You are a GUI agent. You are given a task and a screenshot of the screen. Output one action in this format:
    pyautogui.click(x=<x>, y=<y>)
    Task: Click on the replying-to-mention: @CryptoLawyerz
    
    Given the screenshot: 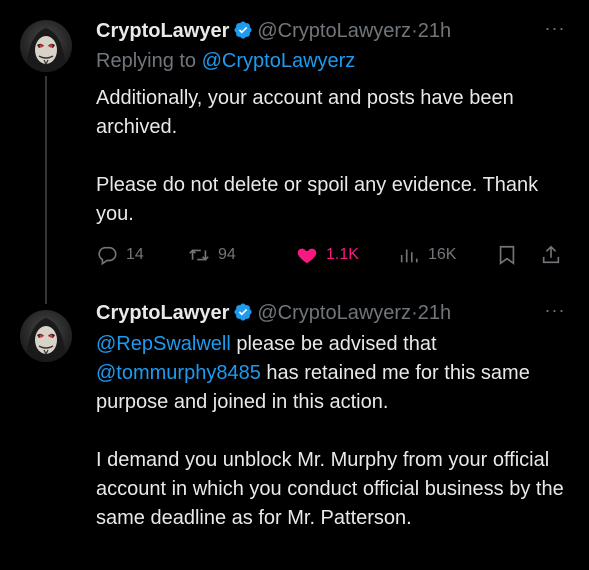 What is the action you would take?
    pyautogui.click(x=279, y=61)
    